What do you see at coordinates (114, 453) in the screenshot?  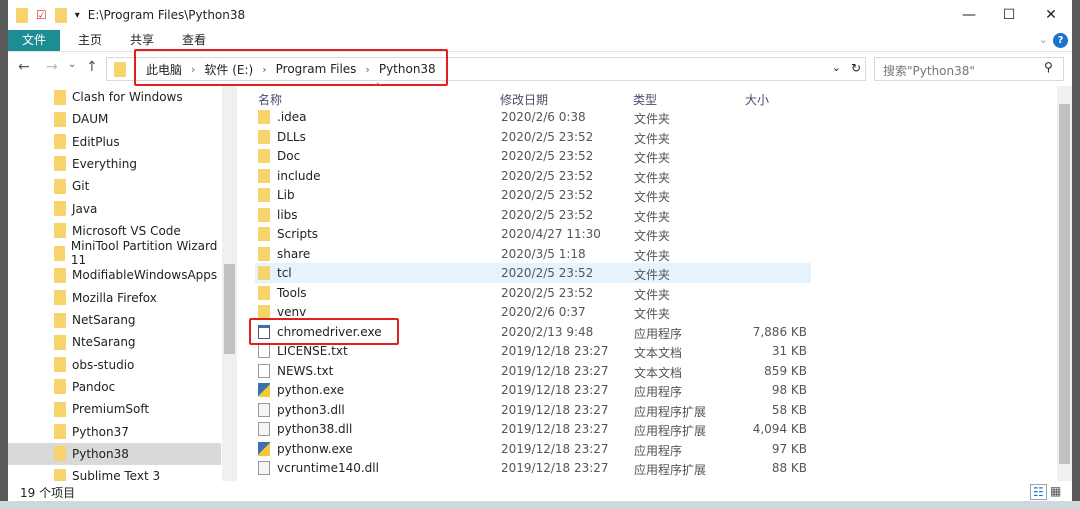 I see `nav-item-python38: Python38` at bounding box center [114, 453].